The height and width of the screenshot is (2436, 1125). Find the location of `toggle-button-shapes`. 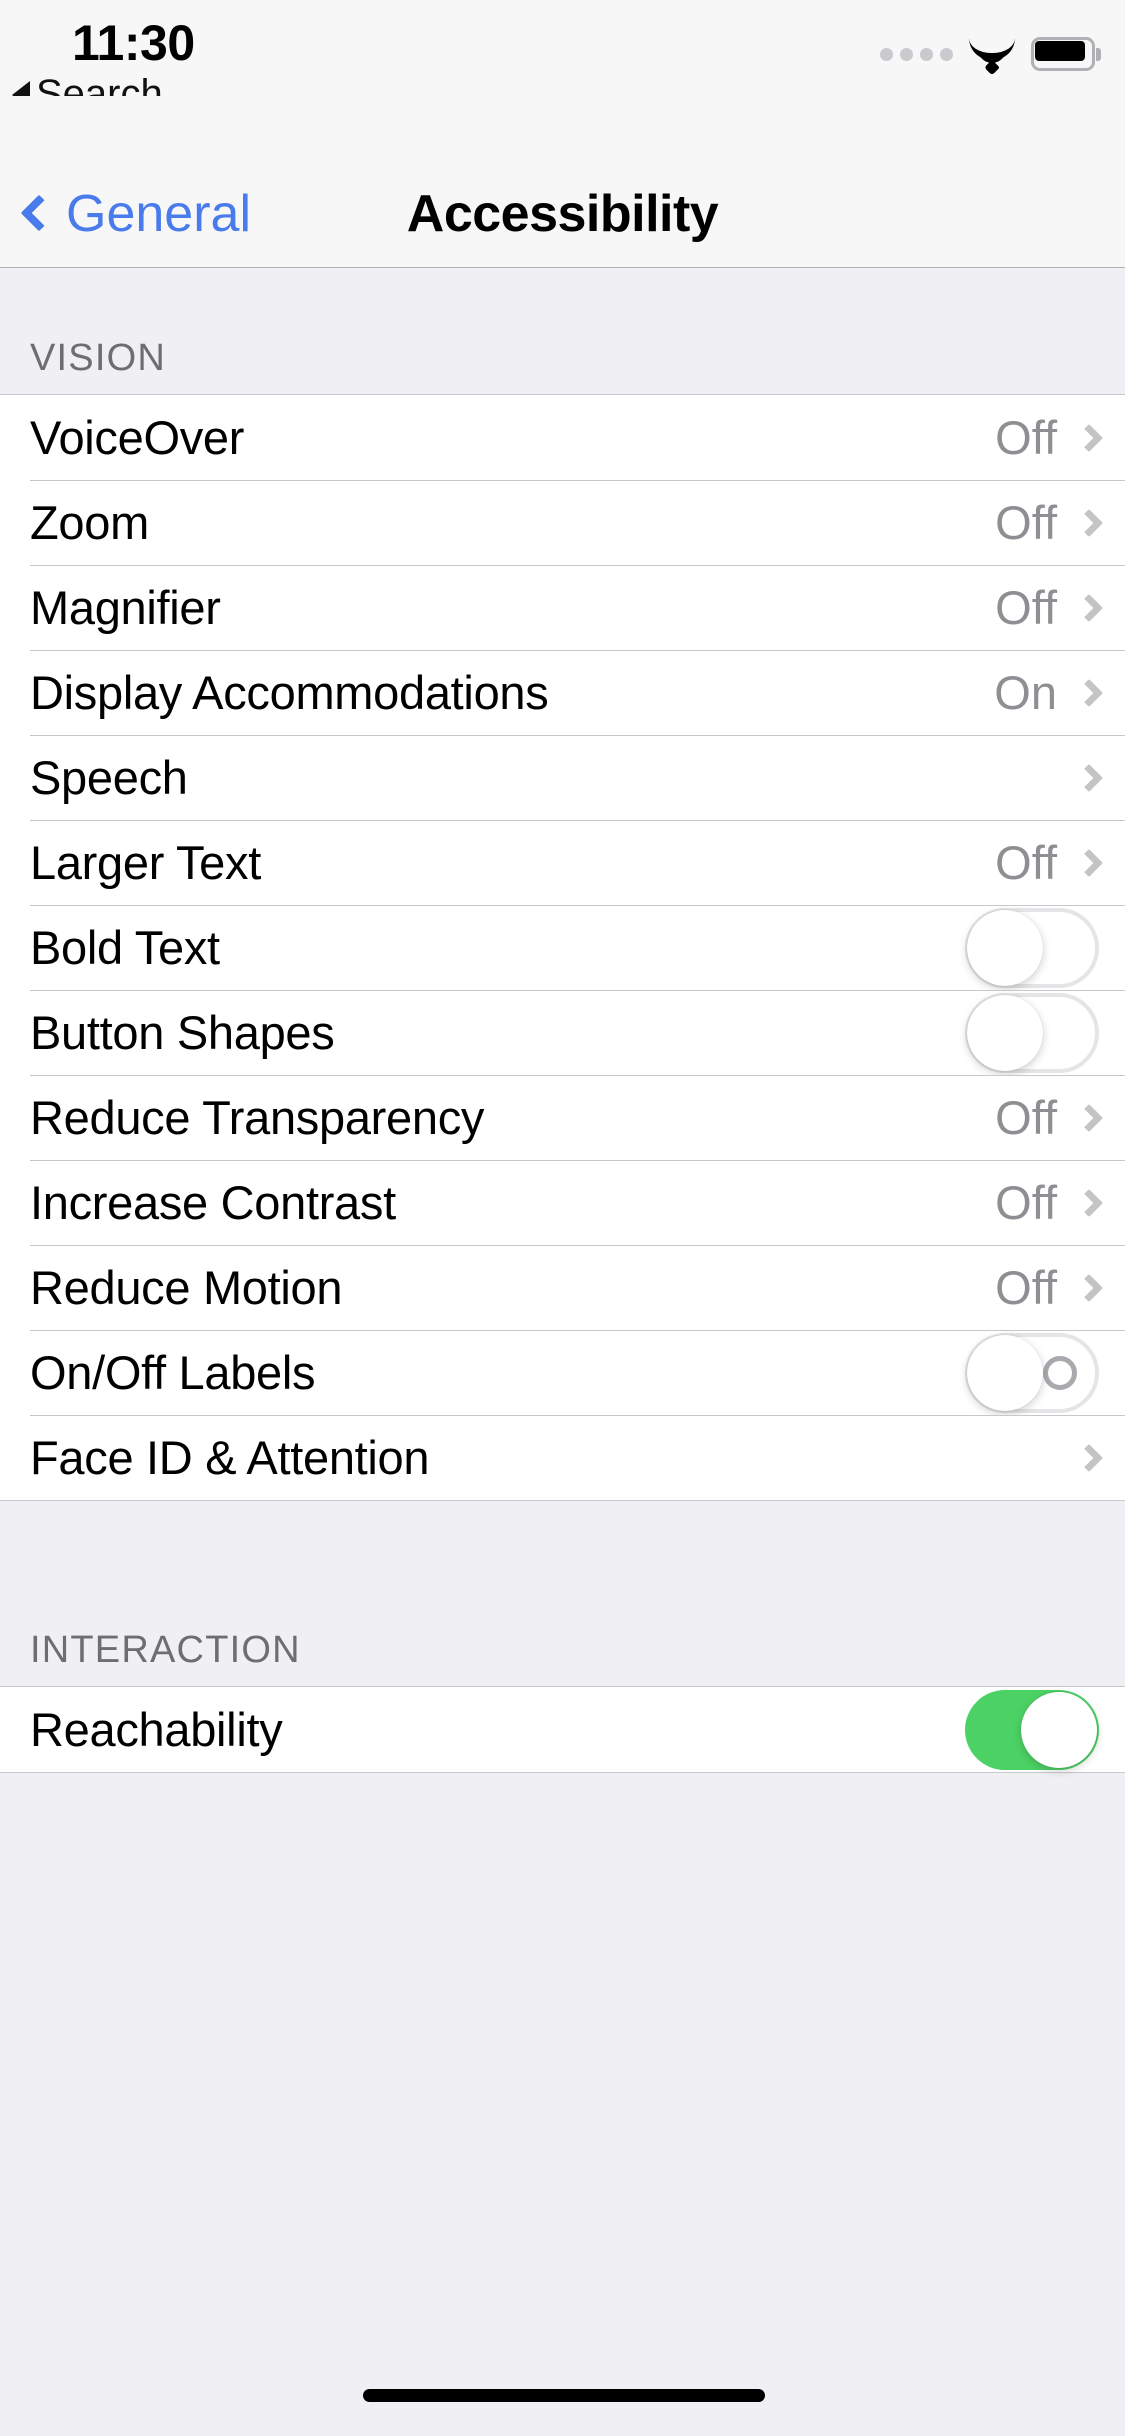

toggle-button-shapes is located at coordinates (1032, 1032).